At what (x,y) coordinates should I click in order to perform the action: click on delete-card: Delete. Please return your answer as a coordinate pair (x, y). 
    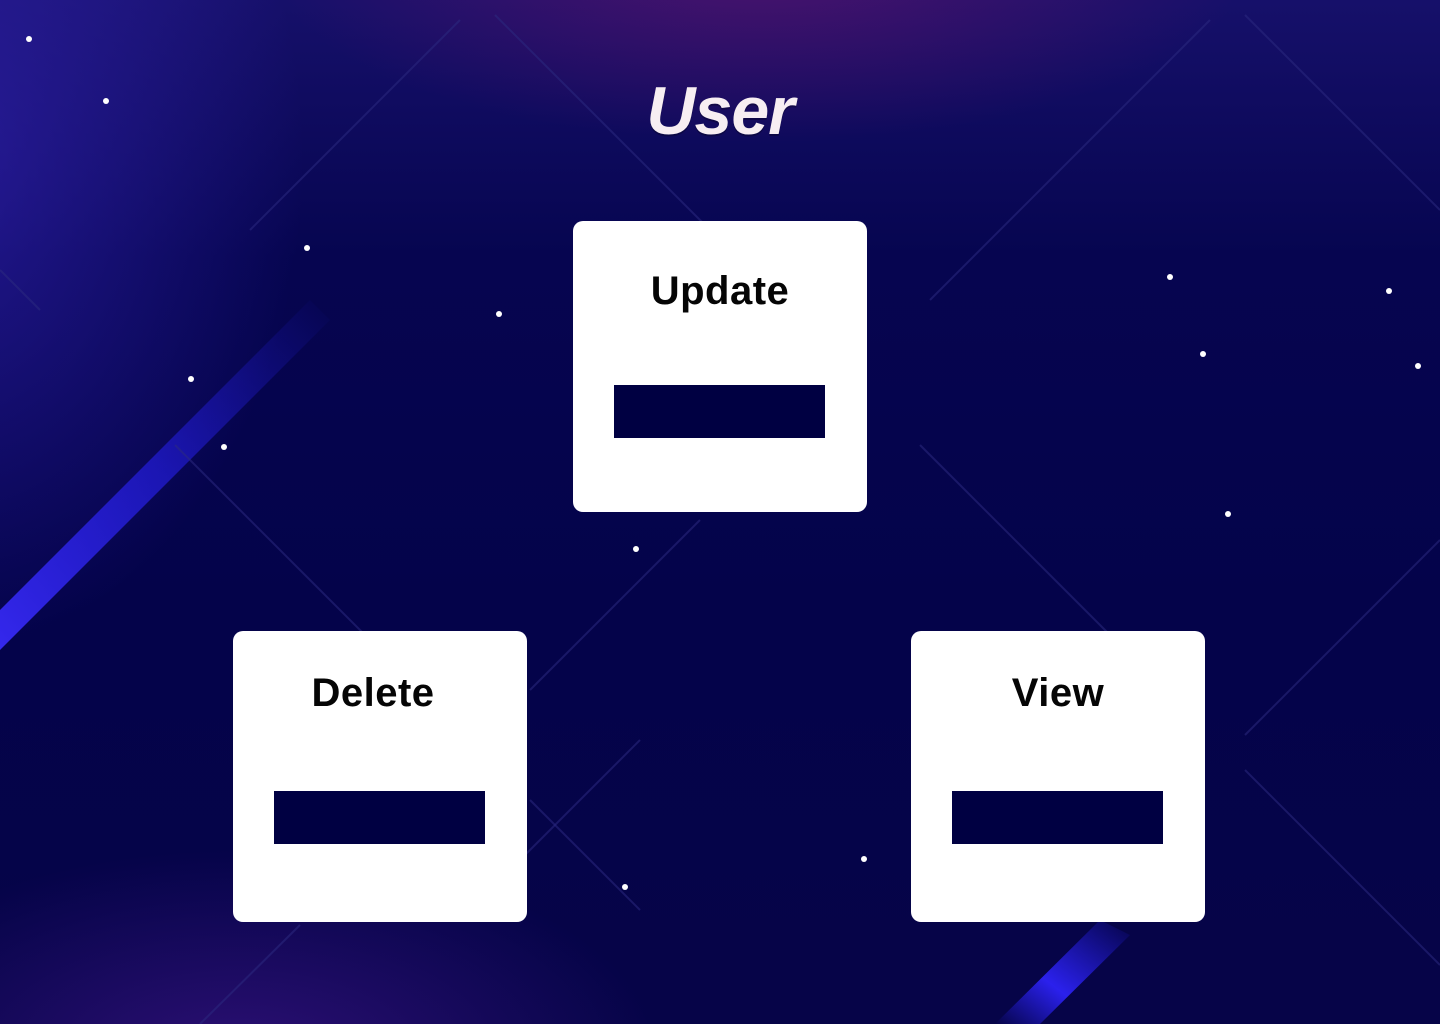
    Looking at the image, I should click on (380, 776).